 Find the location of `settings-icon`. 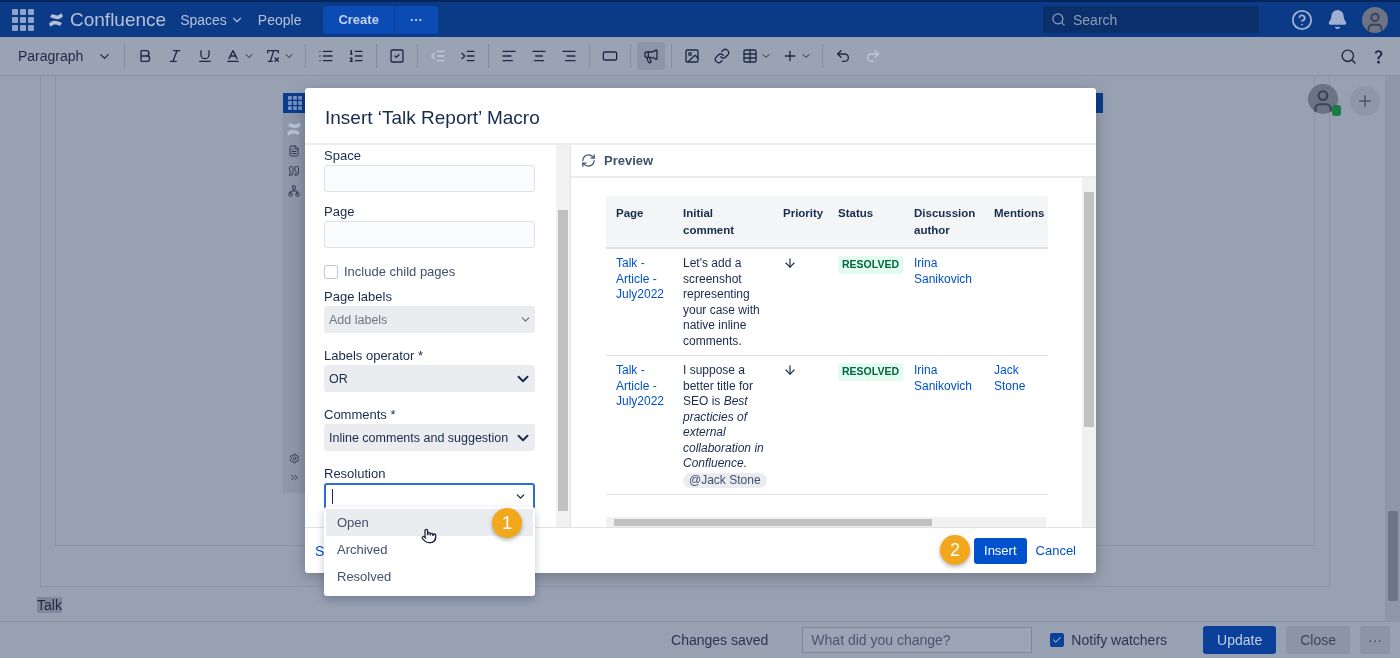

settings-icon is located at coordinates (294, 458).